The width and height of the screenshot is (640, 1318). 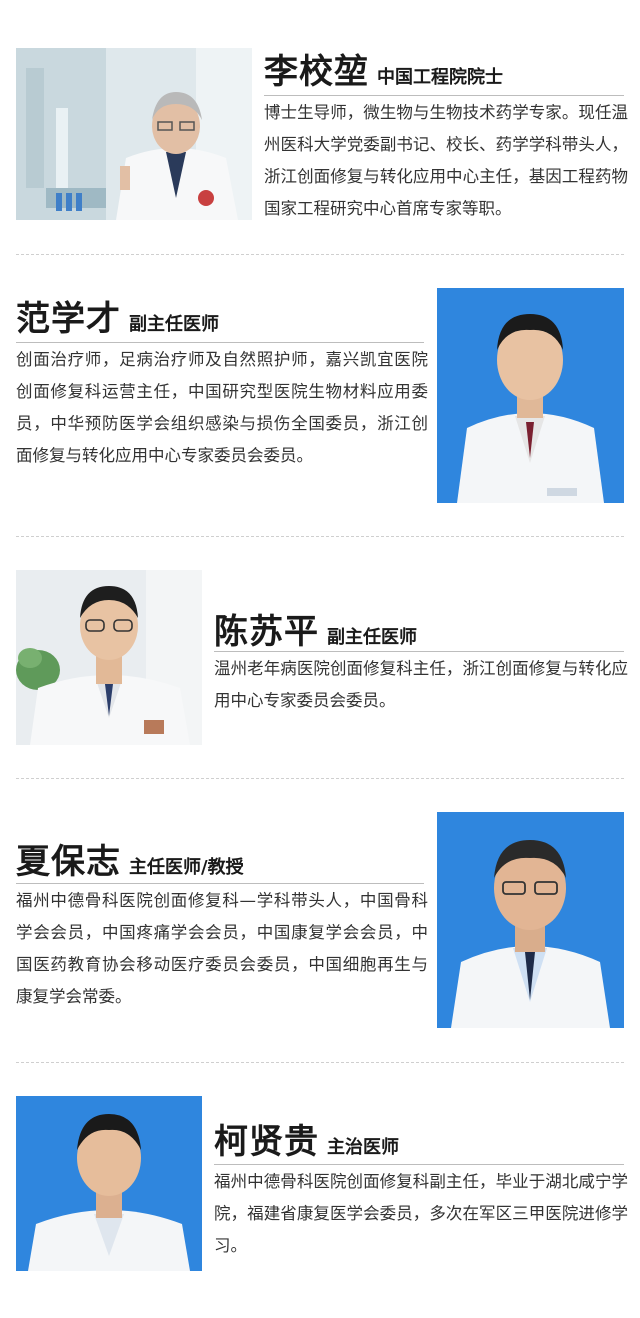 What do you see at coordinates (186, 867) in the screenshot?
I see `expert-title: 主任医师/教授` at bounding box center [186, 867].